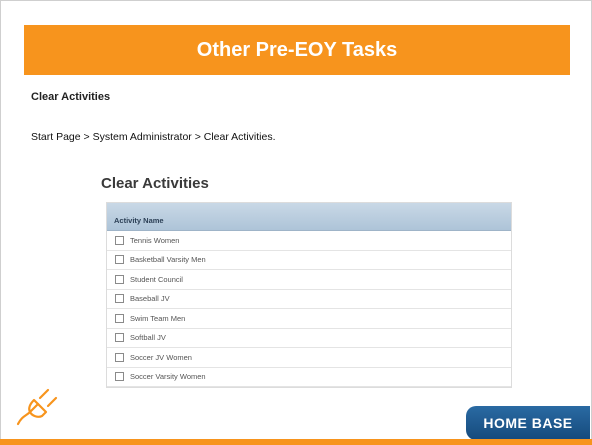  I want to click on activity-name: Swim Team Men, so click(158, 318).